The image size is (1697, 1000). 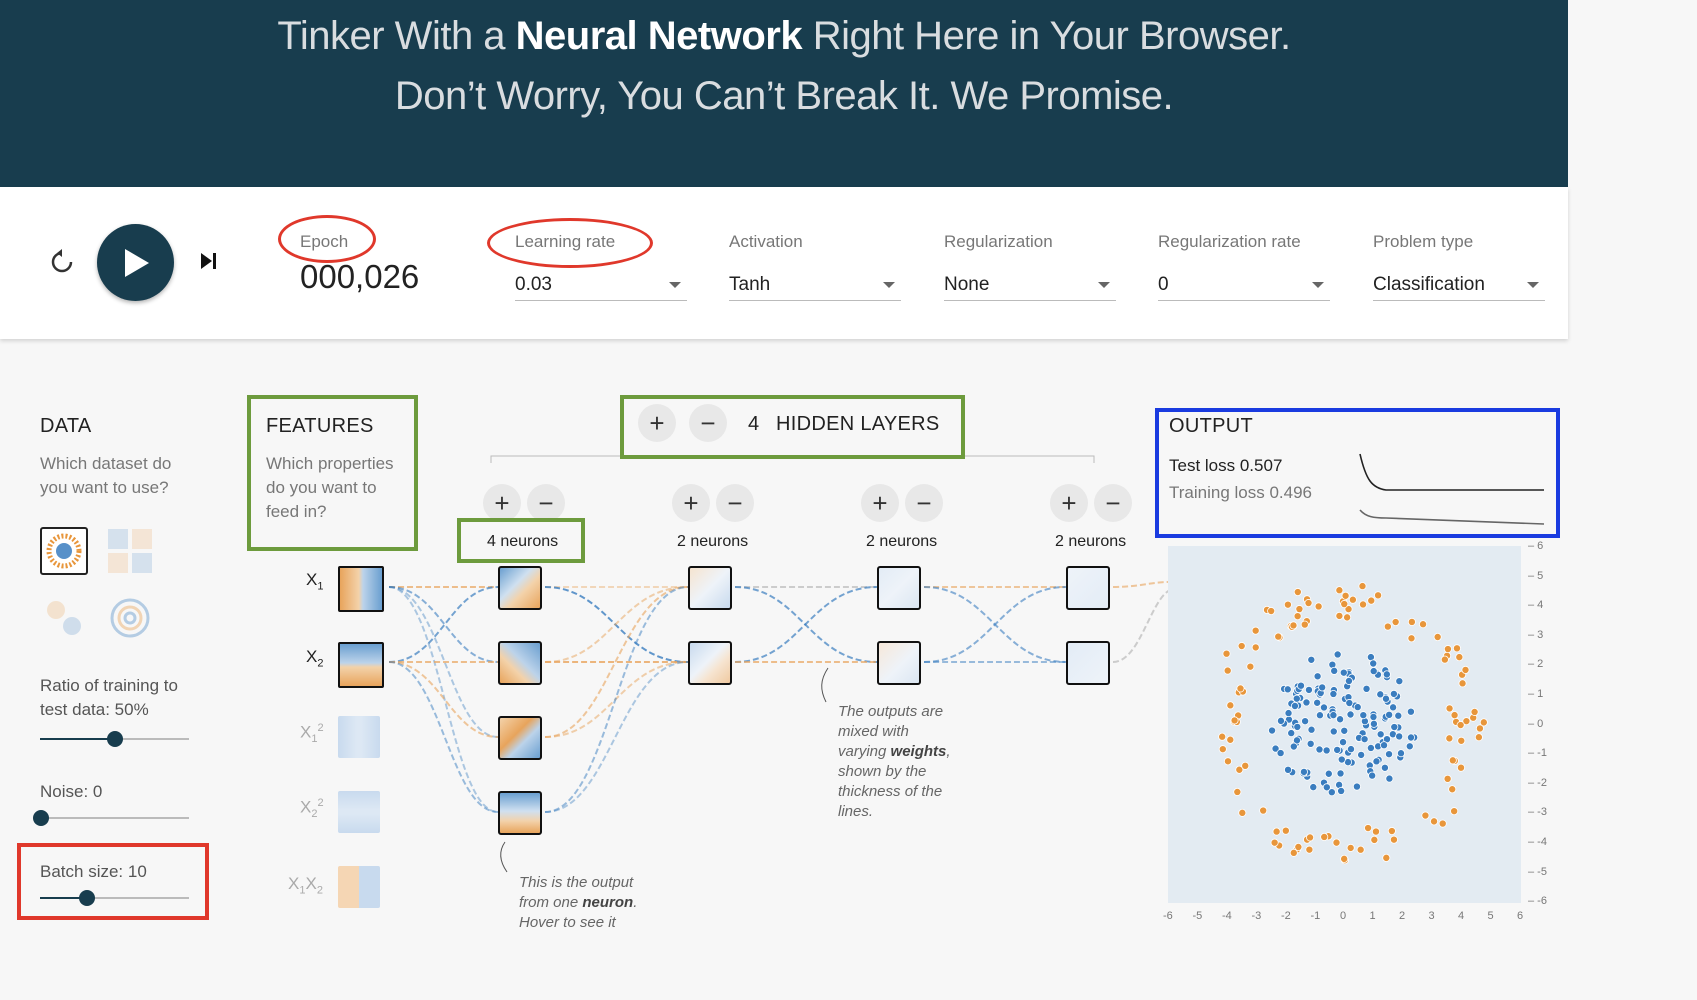 I want to click on x-tick: -2, so click(x=1286, y=916).